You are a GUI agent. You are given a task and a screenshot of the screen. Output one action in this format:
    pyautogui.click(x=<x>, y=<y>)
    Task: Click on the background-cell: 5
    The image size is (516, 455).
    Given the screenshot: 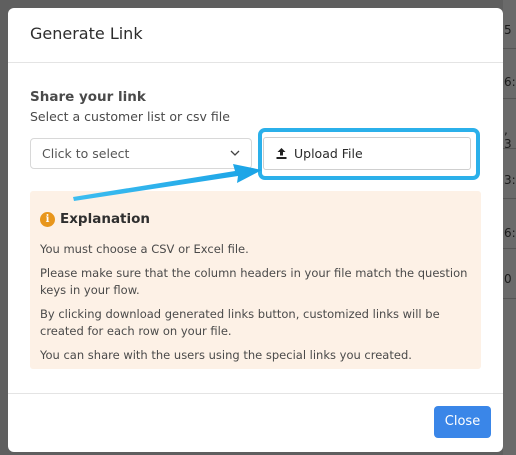 What is the action you would take?
    pyautogui.click(x=508, y=30)
    